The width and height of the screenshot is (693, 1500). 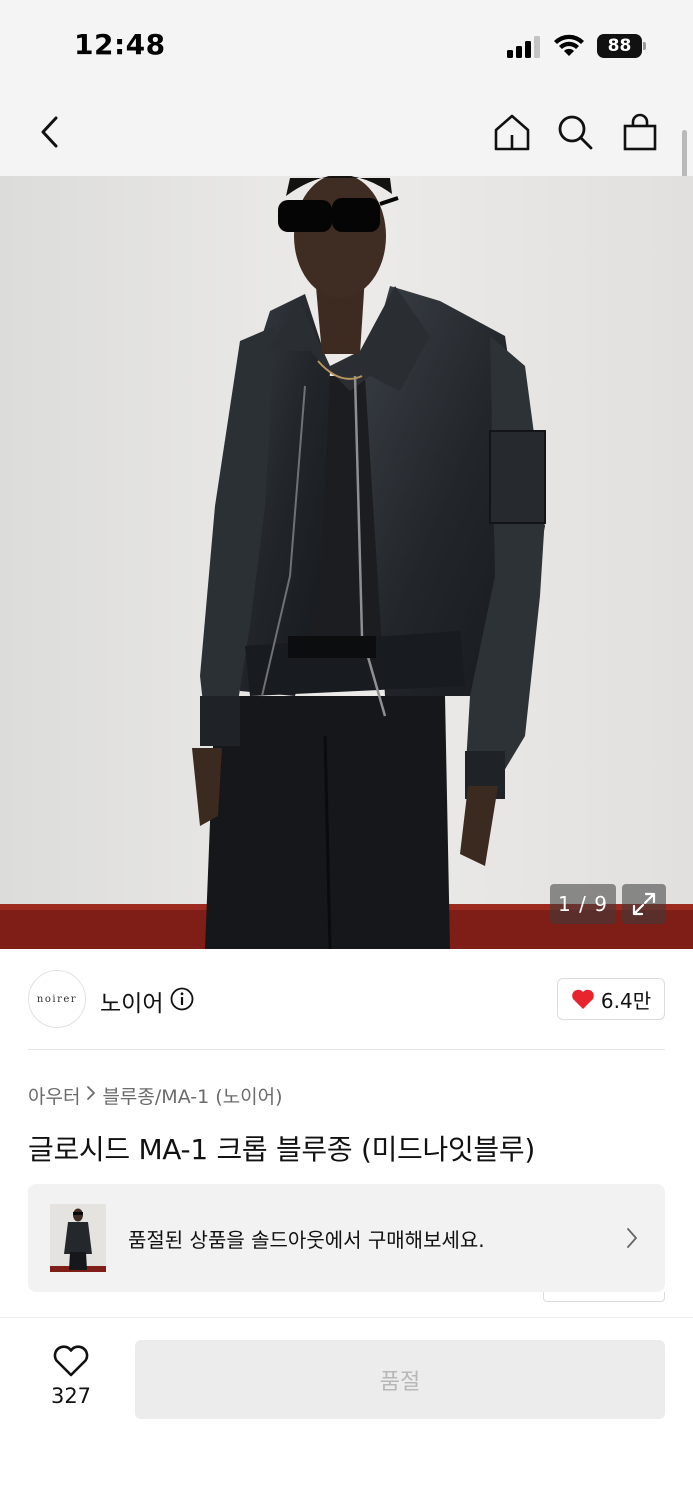 I want to click on back-chevron-icon, so click(x=50, y=132).